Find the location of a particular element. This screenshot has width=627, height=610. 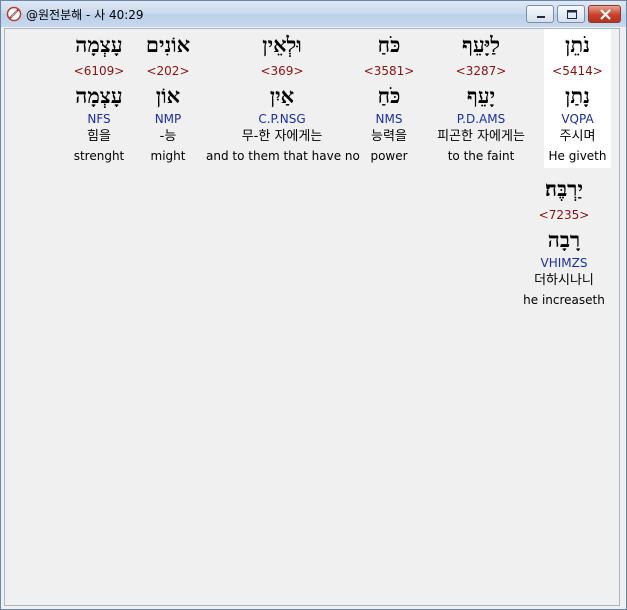

hebrew-lemma: נָתַן is located at coordinates (577, 95).